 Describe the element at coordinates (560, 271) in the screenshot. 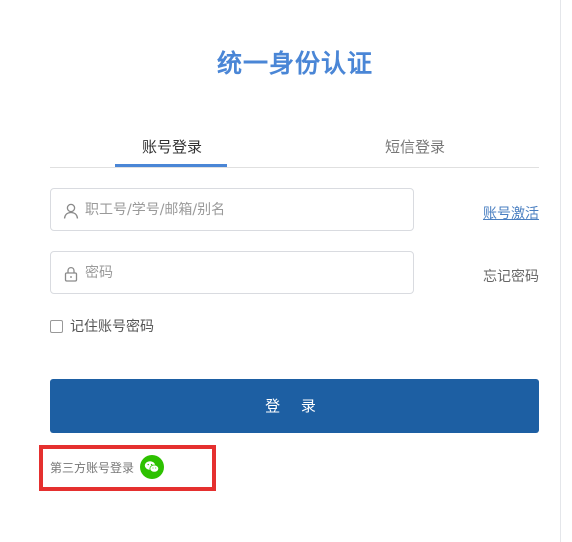

I see `panel-border` at that location.